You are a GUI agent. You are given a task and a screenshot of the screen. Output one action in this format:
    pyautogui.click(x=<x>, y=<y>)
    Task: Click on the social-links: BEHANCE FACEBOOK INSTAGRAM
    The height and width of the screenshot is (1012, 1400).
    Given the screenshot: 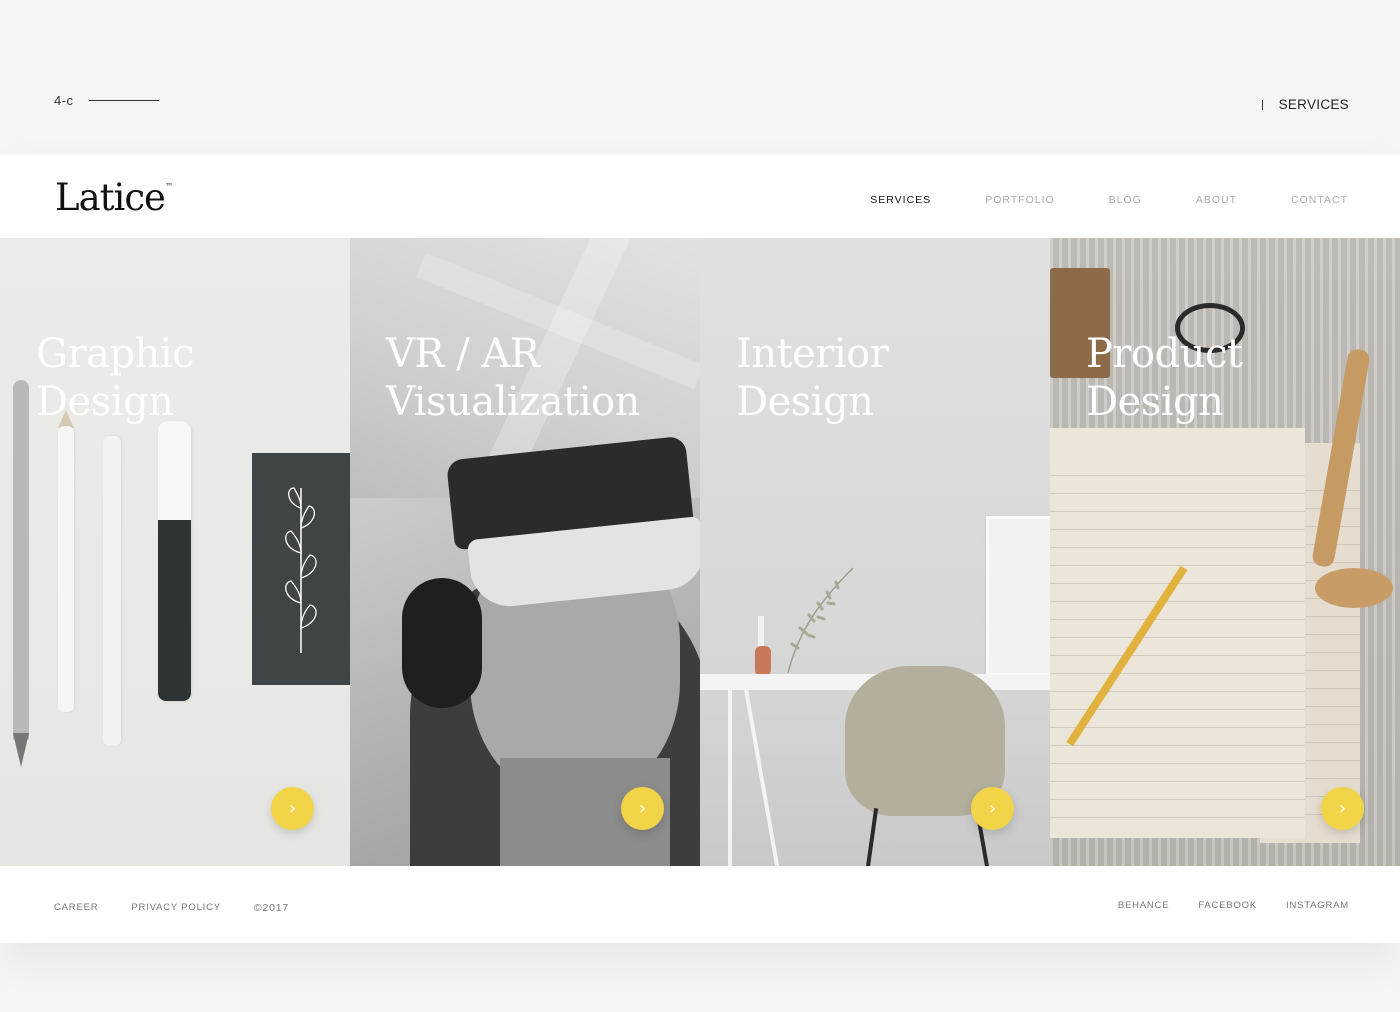 What is the action you would take?
    pyautogui.click(x=1219, y=905)
    